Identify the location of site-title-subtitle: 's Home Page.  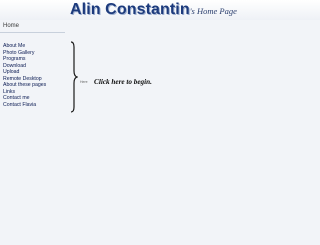
(213, 11).